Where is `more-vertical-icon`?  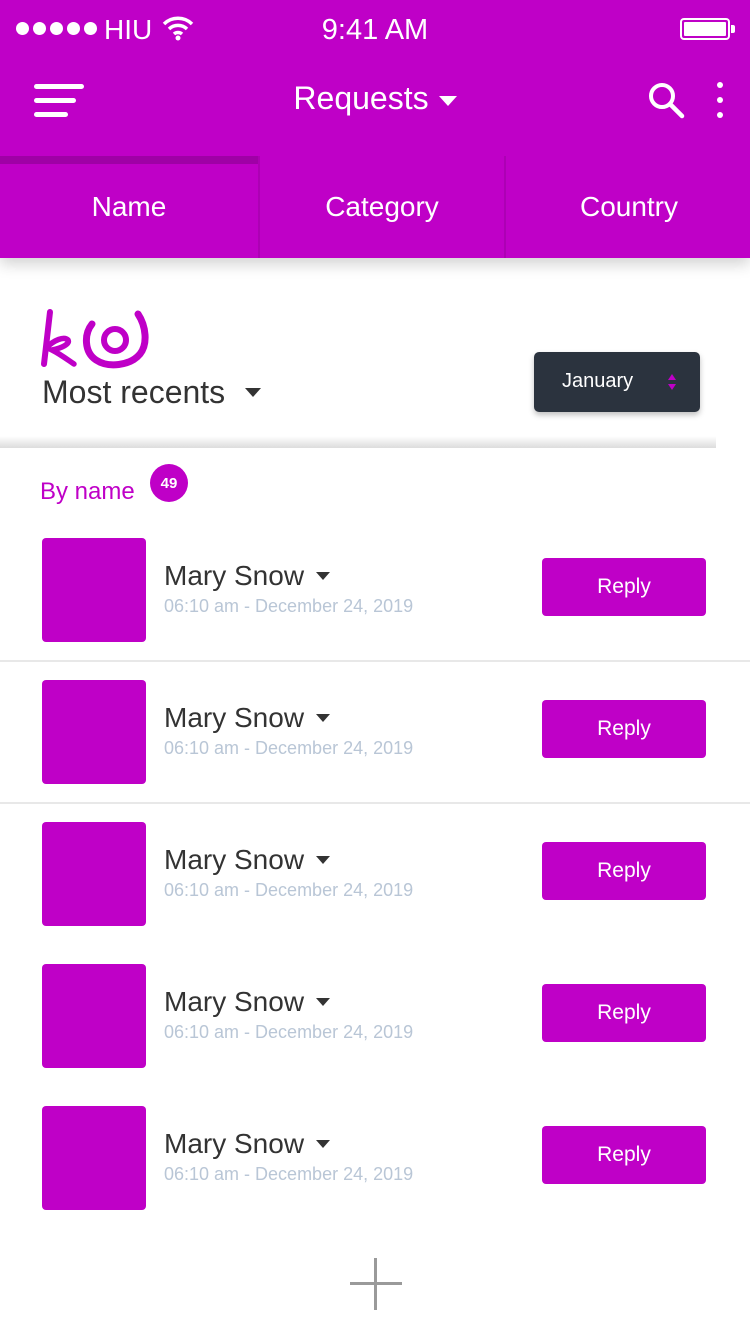
more-vertical-icon is located at coordinates (720, 100).